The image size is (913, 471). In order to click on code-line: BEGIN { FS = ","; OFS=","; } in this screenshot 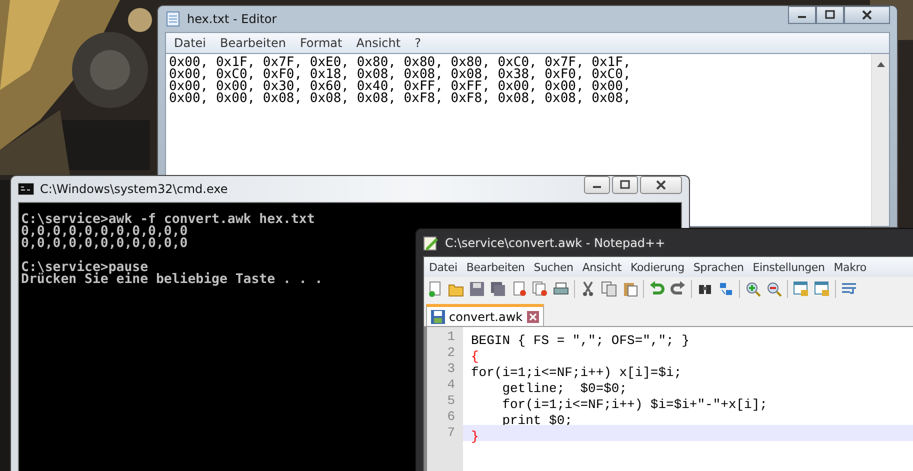, I will do `click(580, 340)`.